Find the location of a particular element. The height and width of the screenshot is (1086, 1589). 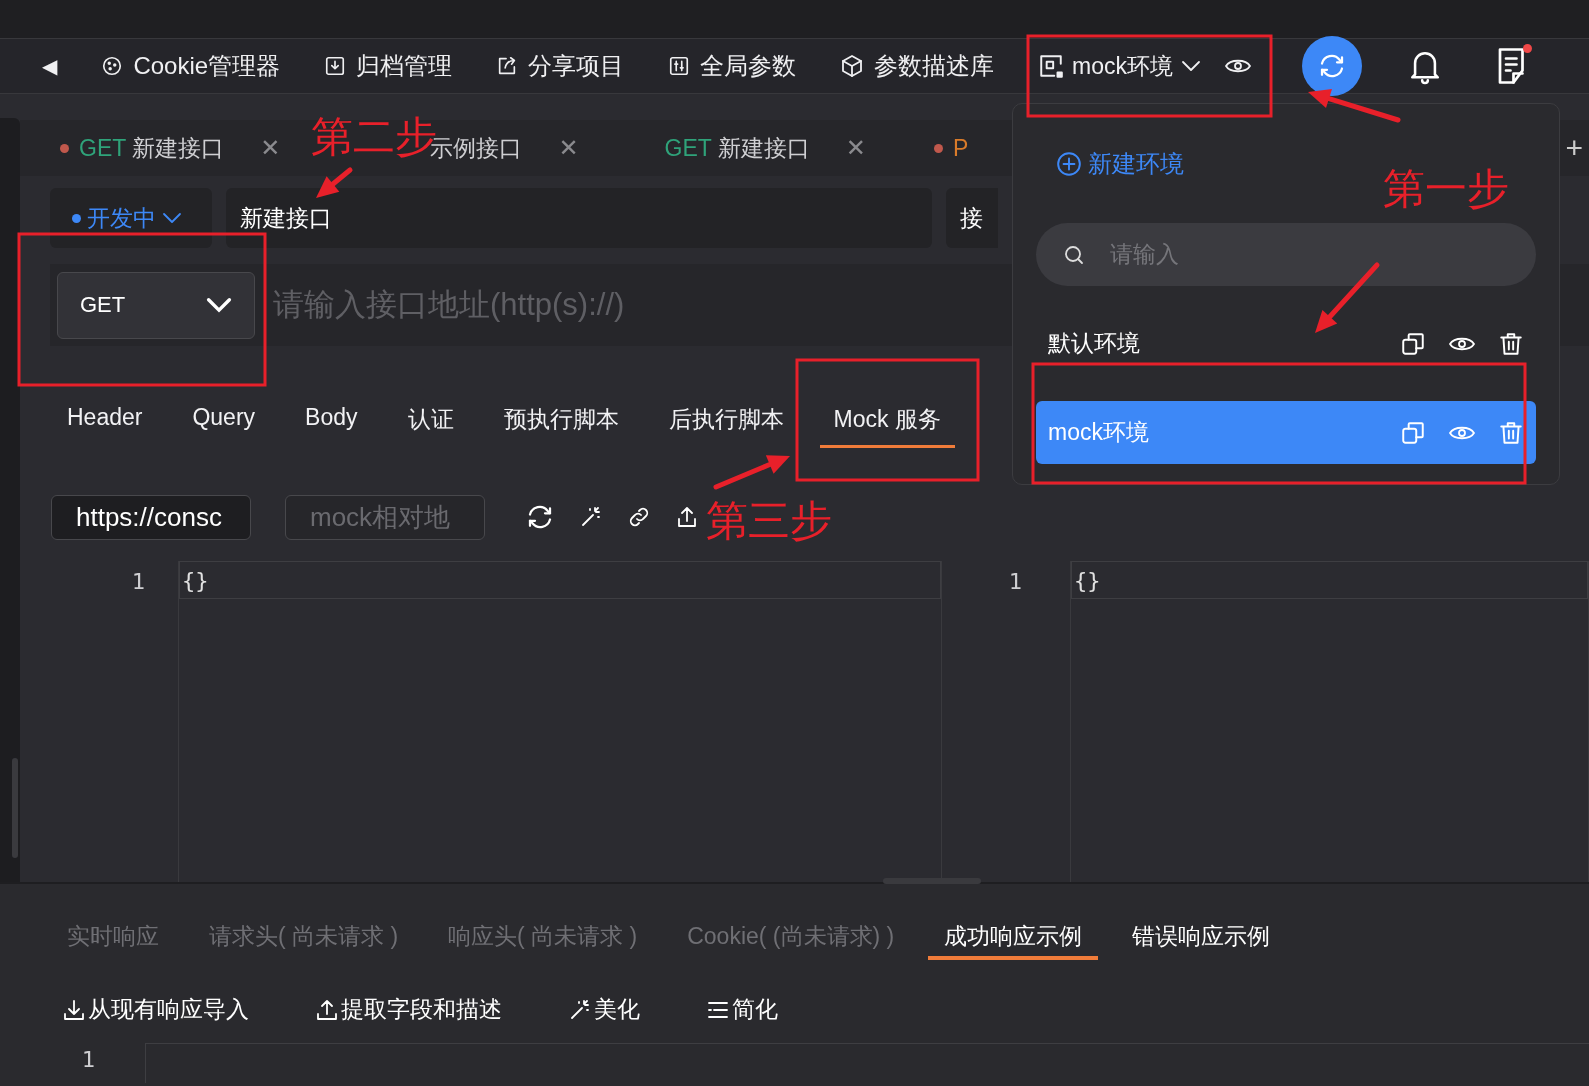

annotation-label: 第三步 is located at coordinates (769, 521).